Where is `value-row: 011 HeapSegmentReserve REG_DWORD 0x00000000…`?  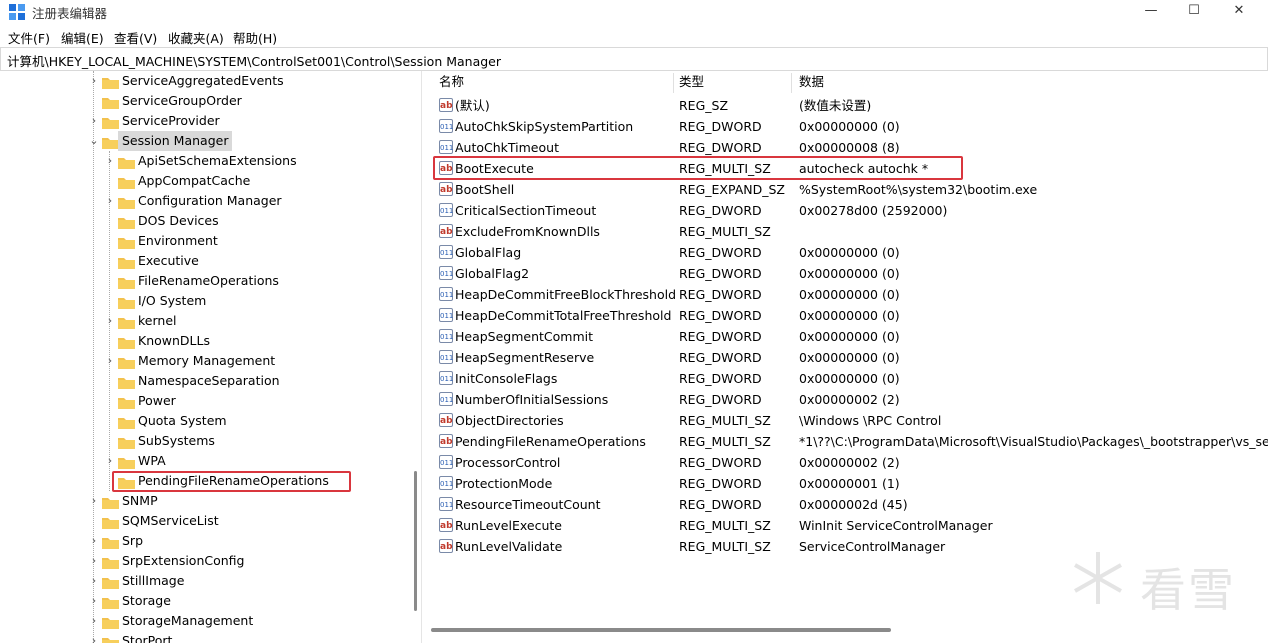 value-row: 011 HeapSegmentReserve REG_DWORD 0x00000000… is located at coordinates (849, 357).